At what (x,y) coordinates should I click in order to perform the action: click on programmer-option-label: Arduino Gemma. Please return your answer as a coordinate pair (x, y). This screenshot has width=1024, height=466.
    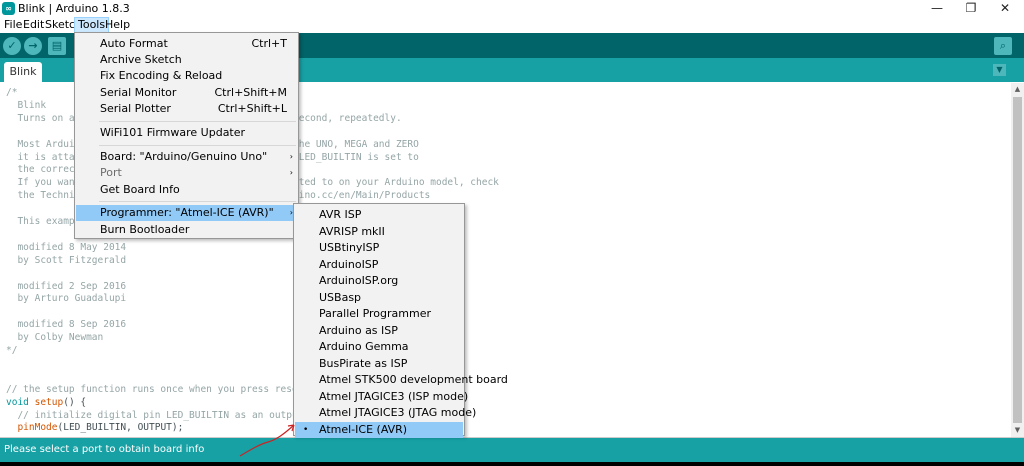
    Looking at the image, I should click on (364, 346).